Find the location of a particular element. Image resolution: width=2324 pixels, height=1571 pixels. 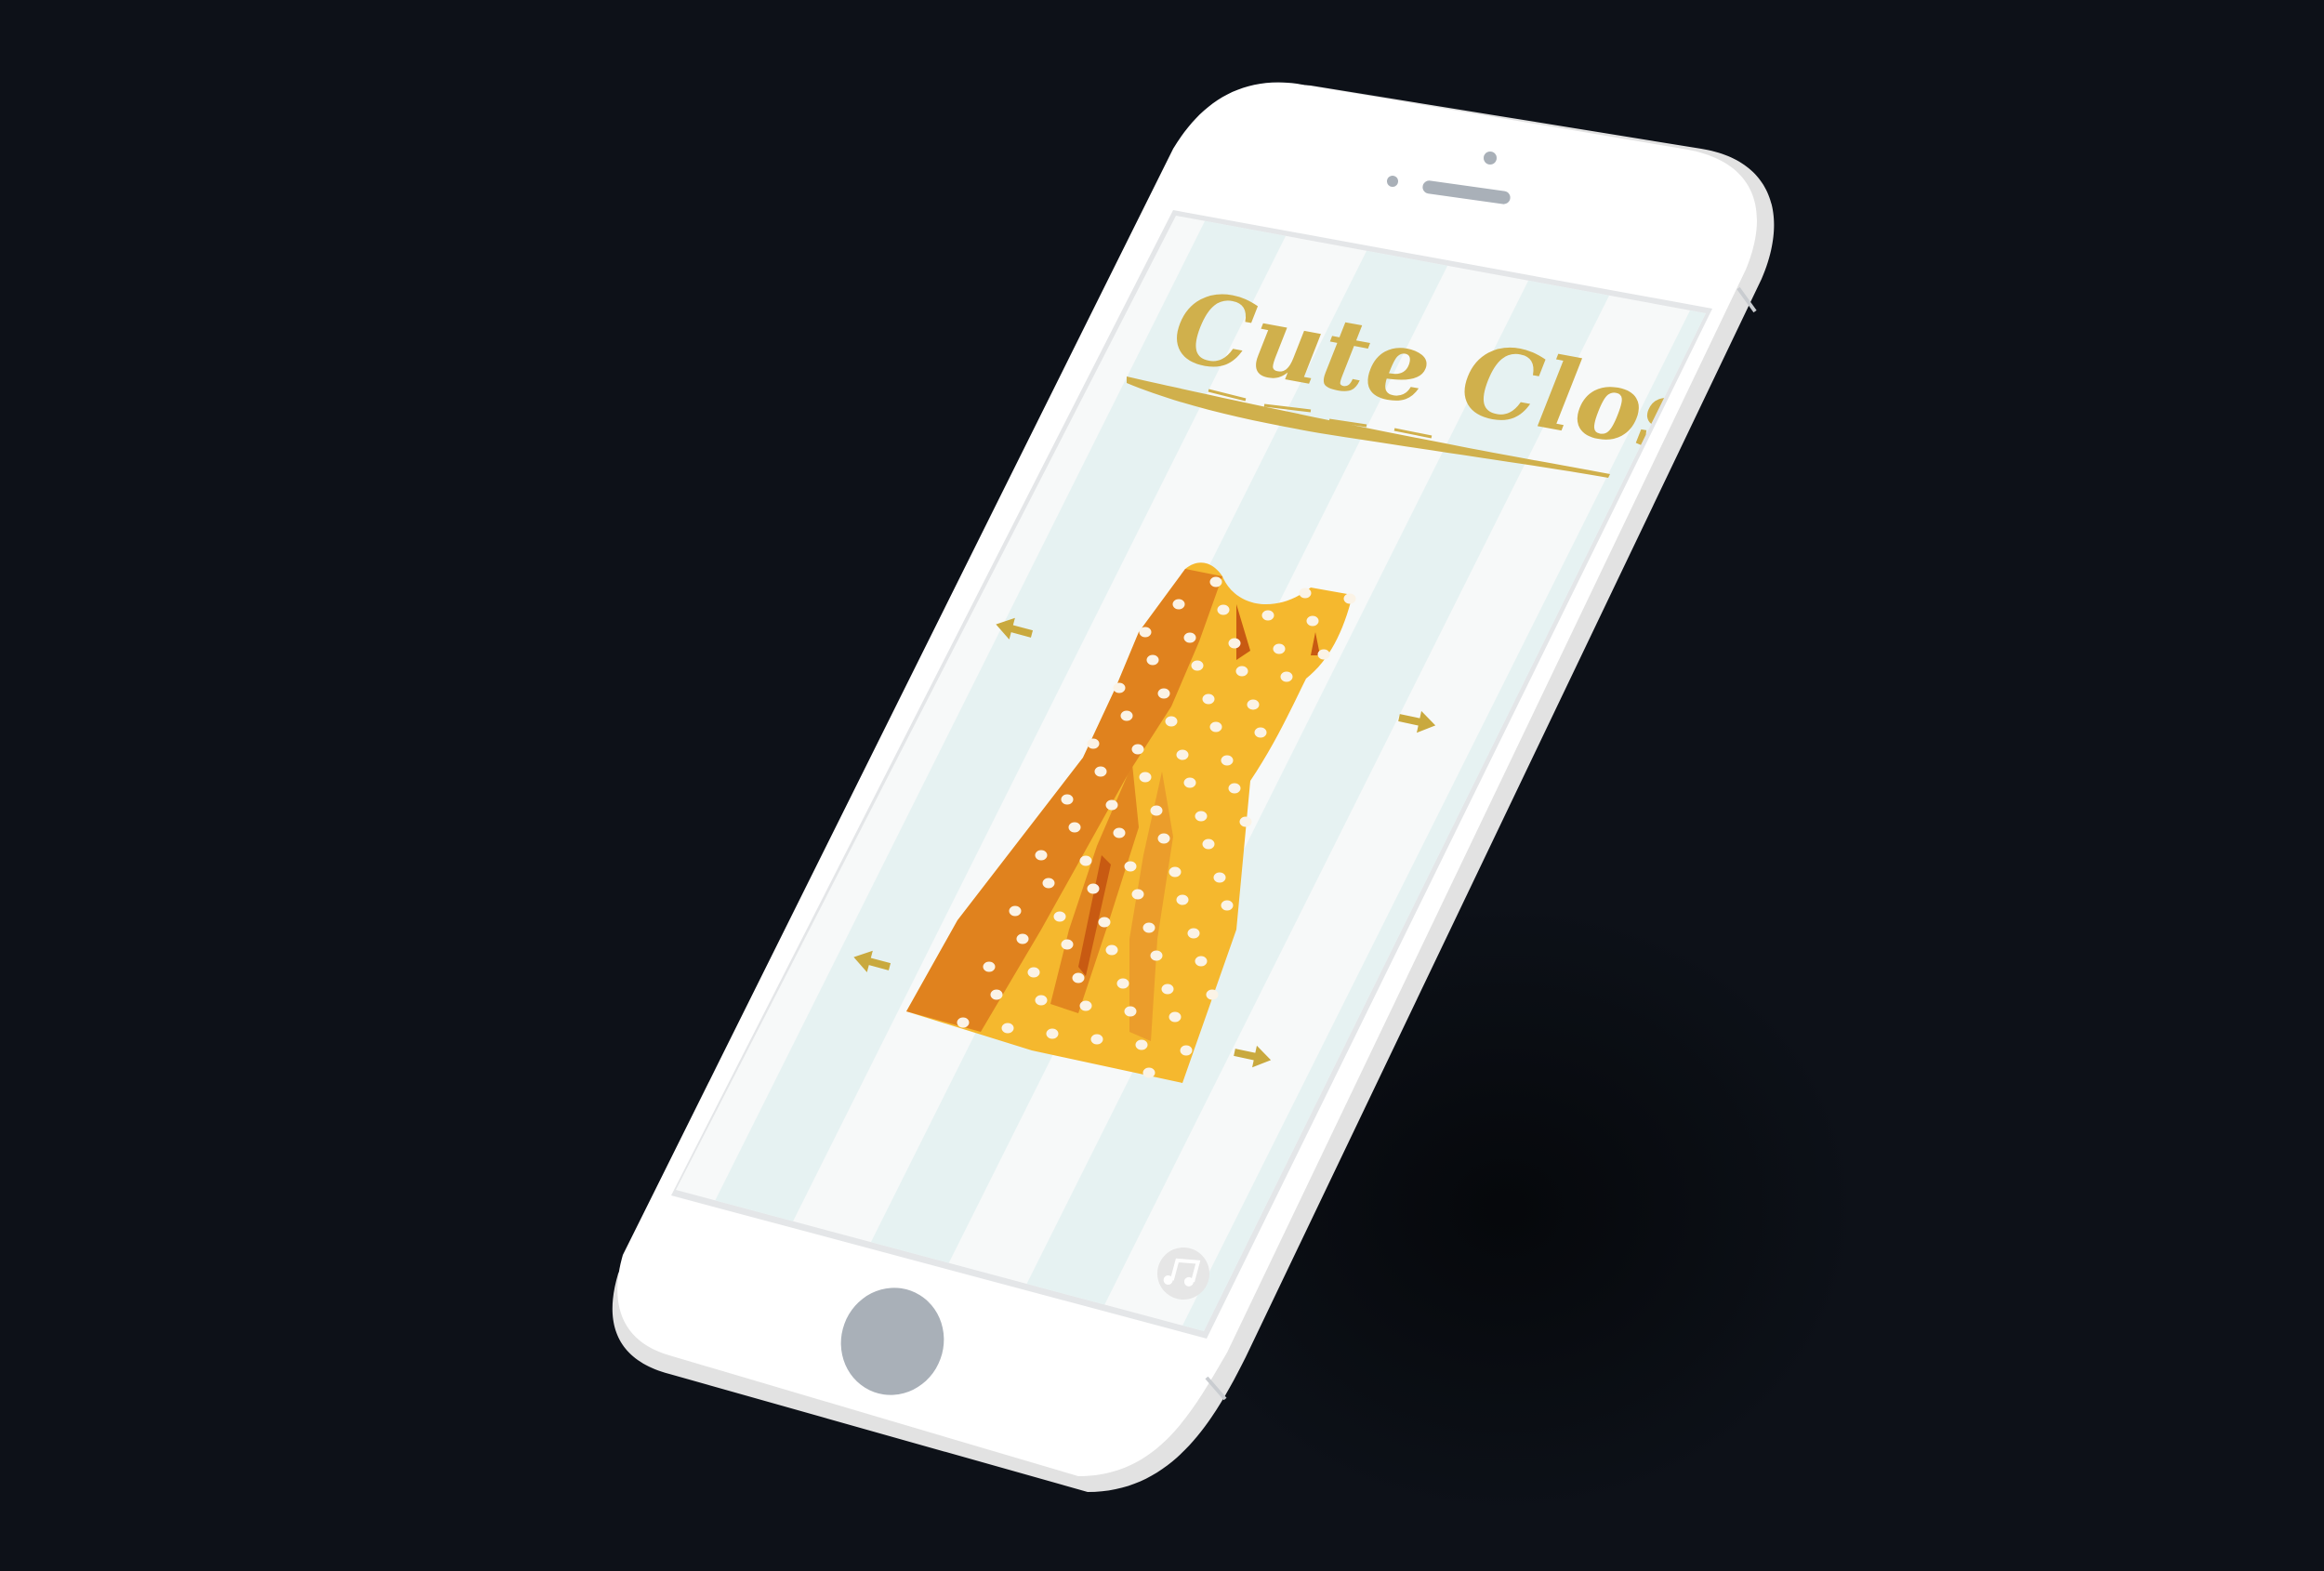

music-toggle-button is located at coordinates (1183, 1274).